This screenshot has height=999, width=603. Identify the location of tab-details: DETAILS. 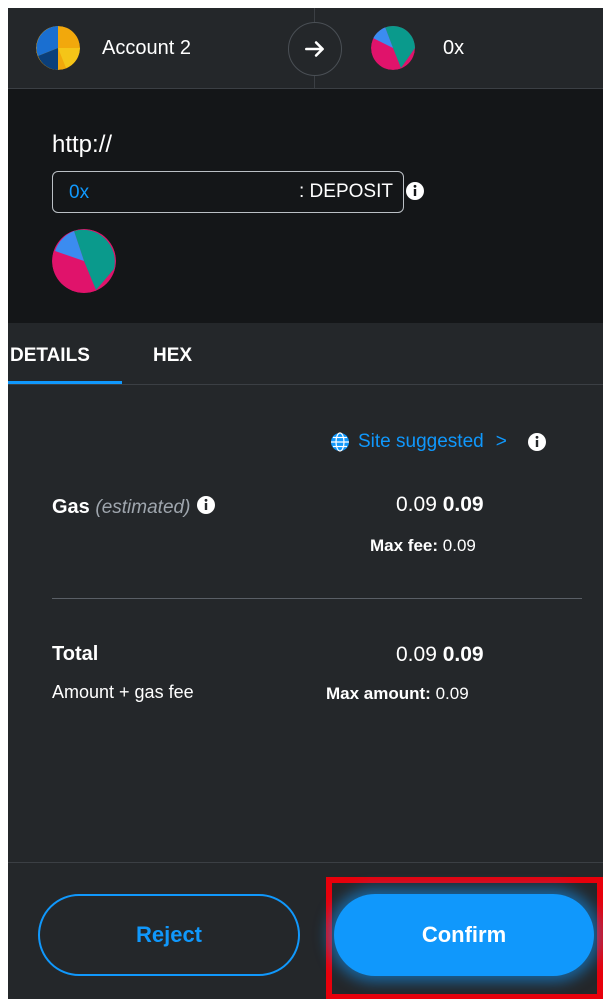
(50, 356).